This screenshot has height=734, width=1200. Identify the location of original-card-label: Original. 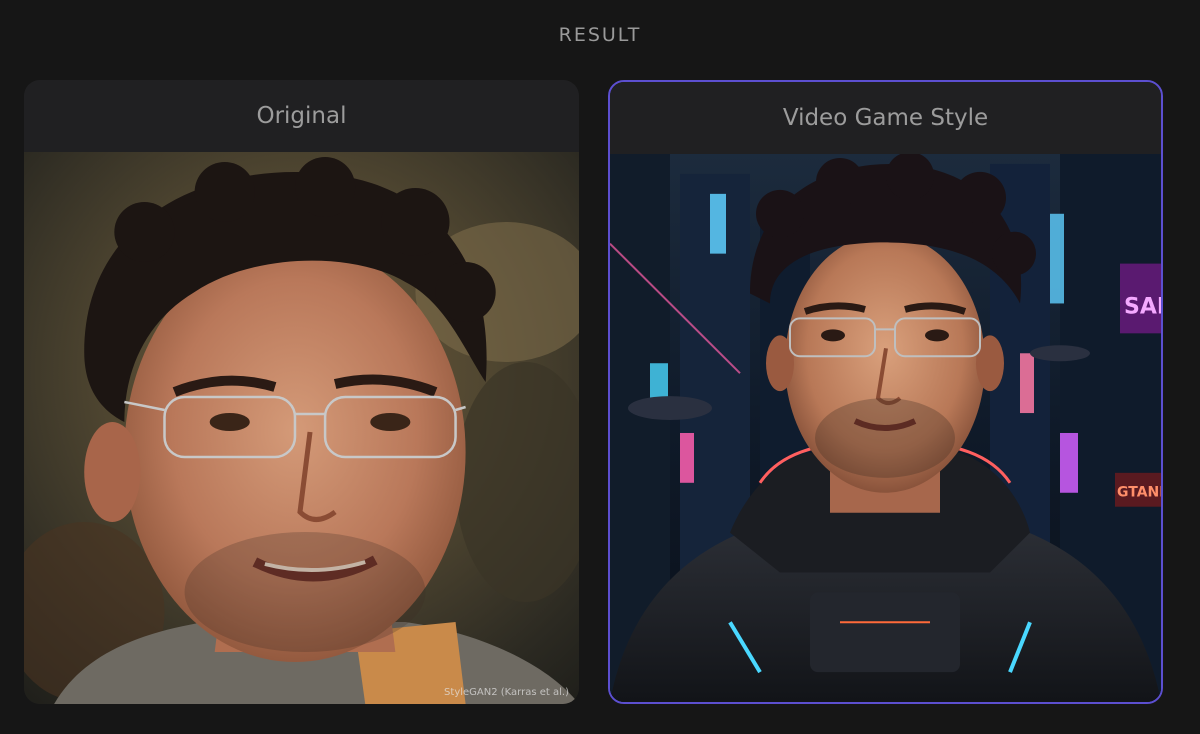
(301, 116).